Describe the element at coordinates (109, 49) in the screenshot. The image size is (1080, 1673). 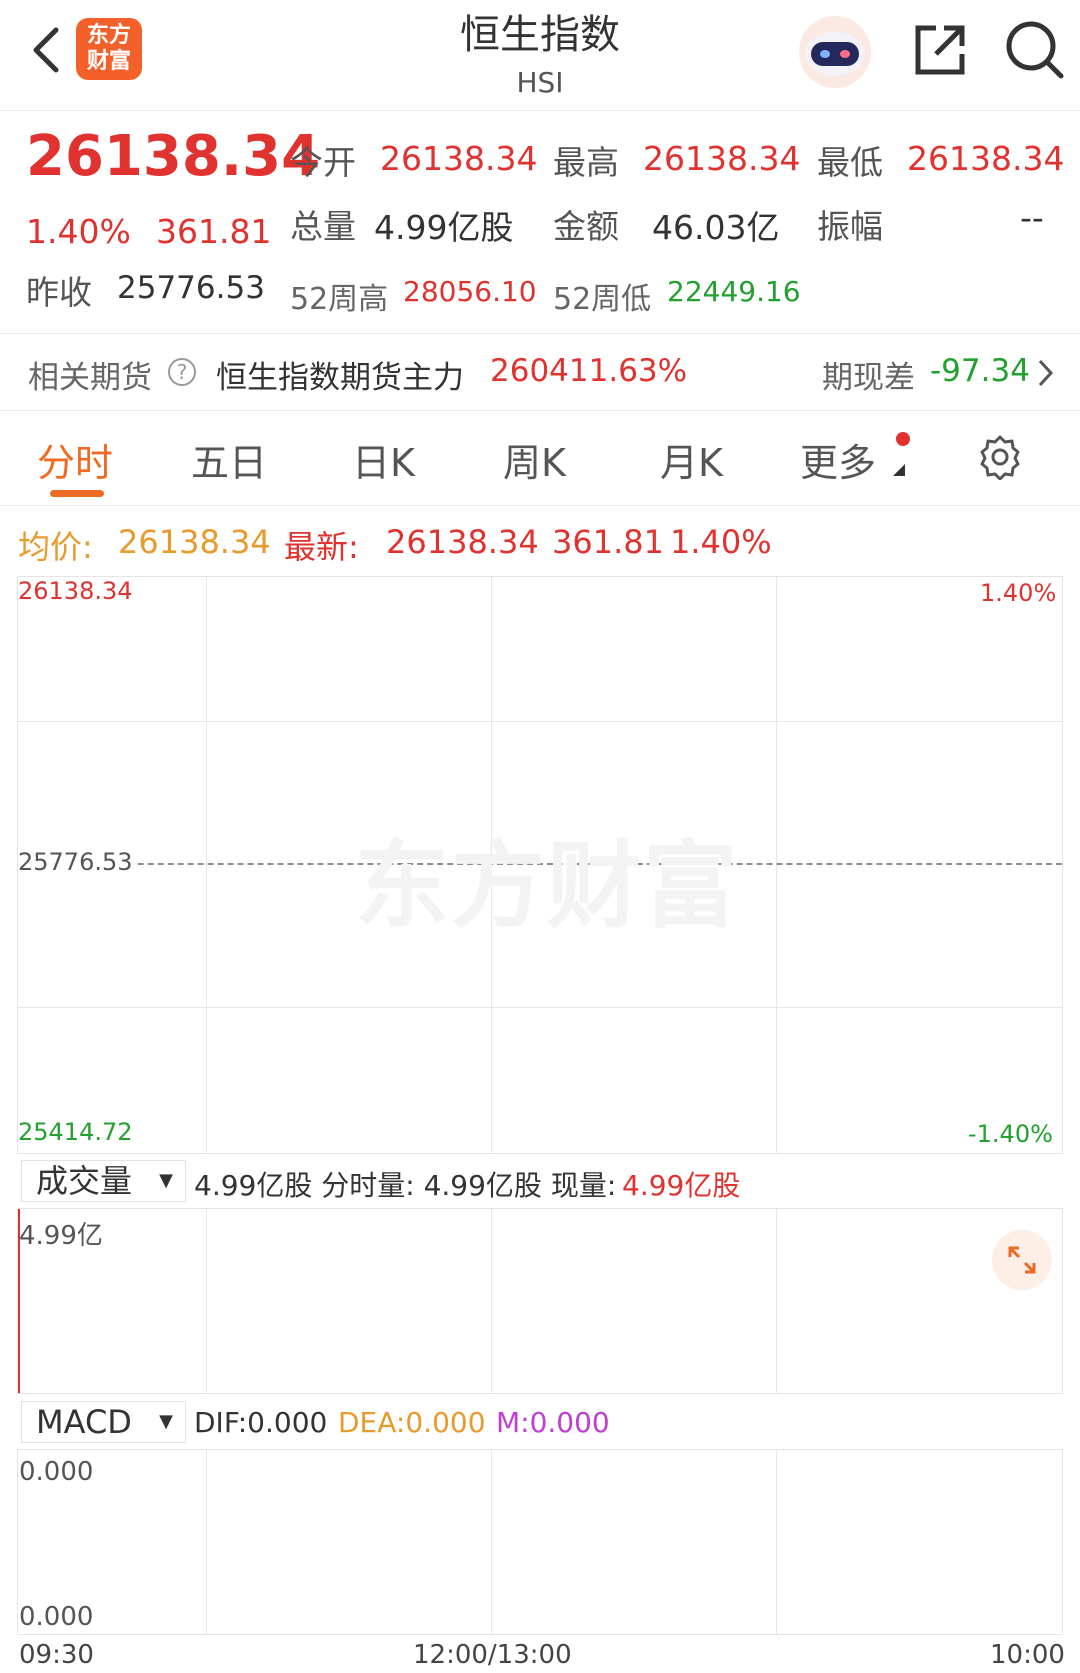
I see `app-logo: 东方 财富` at that location.